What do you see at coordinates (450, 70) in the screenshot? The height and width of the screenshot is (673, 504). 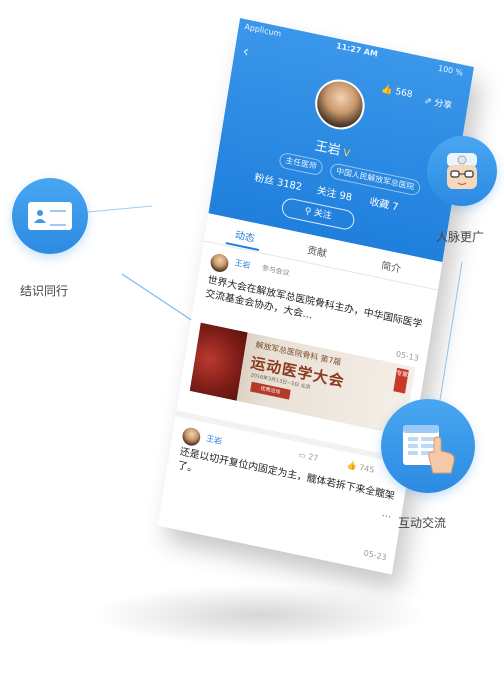 I see `battery-label: 100 %` at bounding box center [450, 70].